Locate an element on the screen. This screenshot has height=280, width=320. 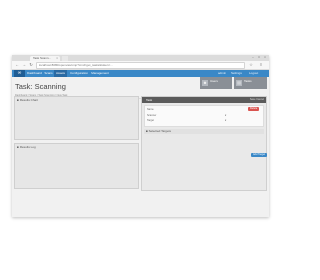
nav-item-scans: Scans is located at coordinates (48, 73).